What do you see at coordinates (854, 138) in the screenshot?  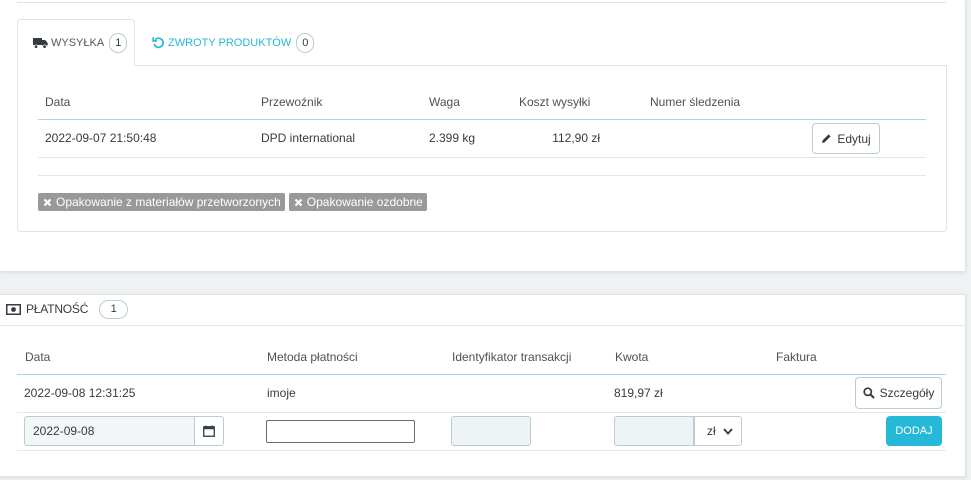 I see `edit-shipping-label: Edytuj` at bounding box center [854, 138].